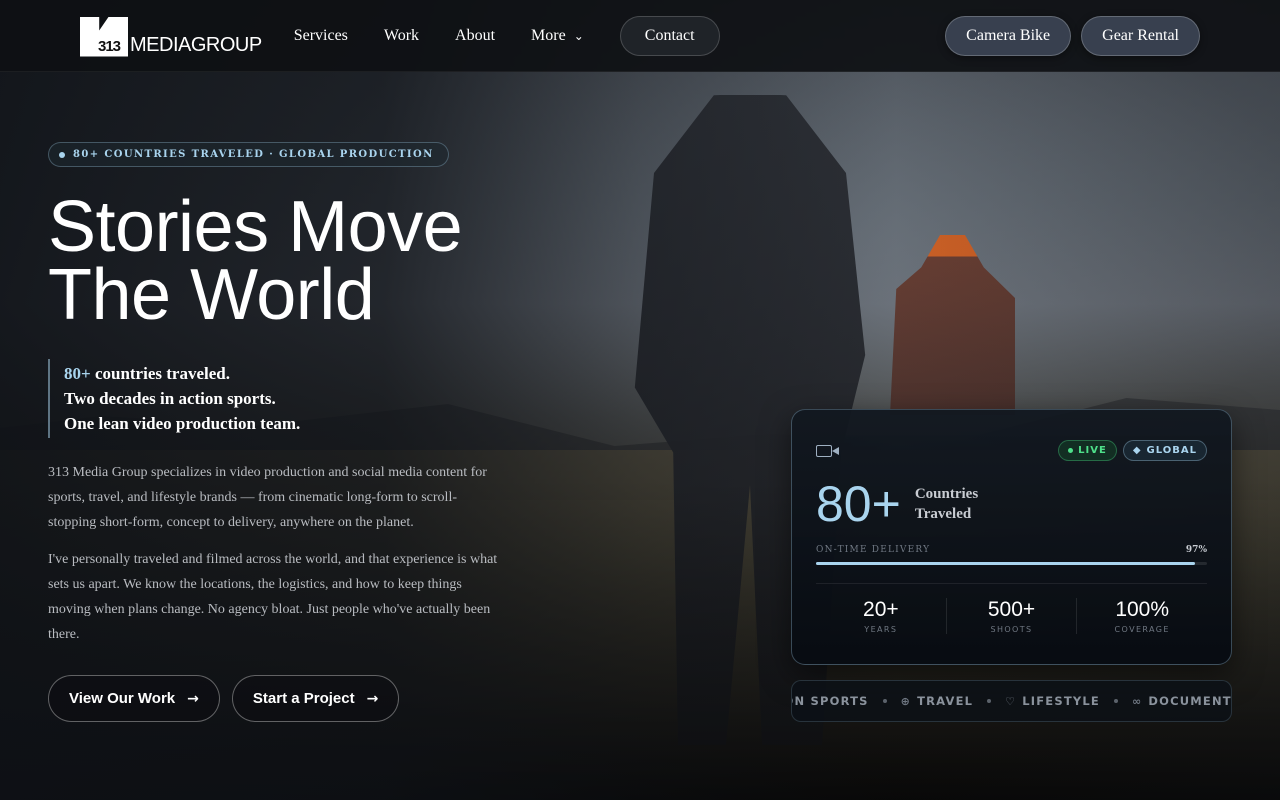 The image size is (1280, 800). I want to click on stats-row: 20+ YEARS 500+ SHOOTS 100% COVERAGE, so click(1011, 616).